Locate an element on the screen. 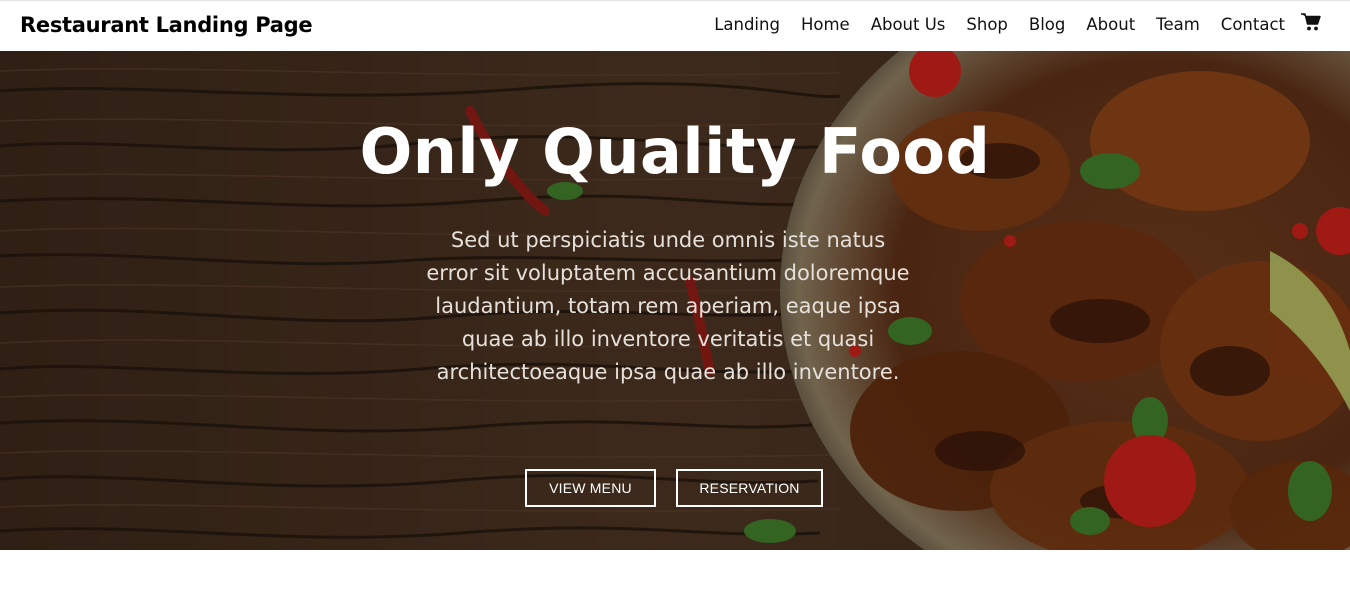 The height and width of the screenshot is (603, 1350). nav-blog: Blog is located at coordinates (1047, 24).